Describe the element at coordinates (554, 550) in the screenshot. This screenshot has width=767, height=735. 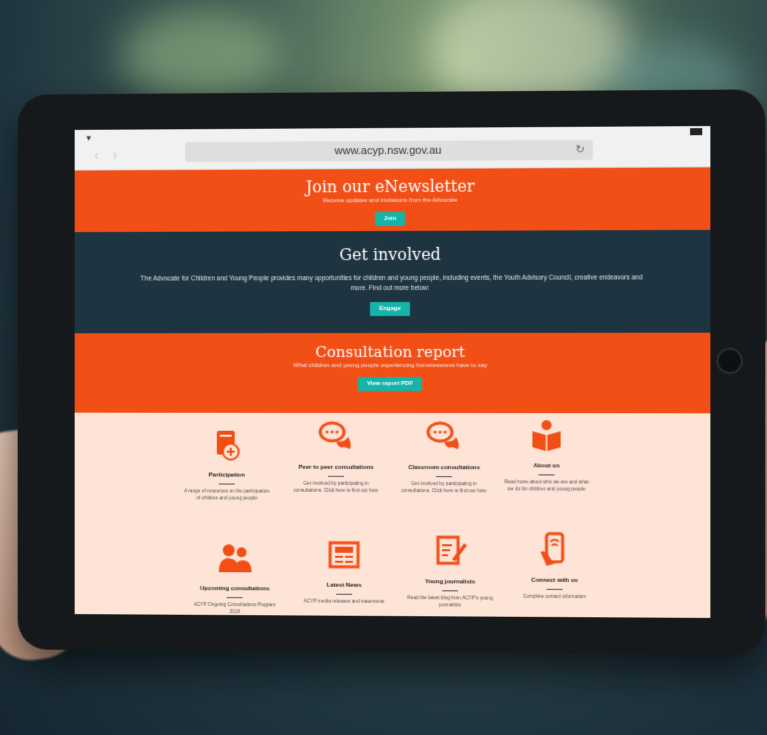
I see `phone-hand-icon` at that location.